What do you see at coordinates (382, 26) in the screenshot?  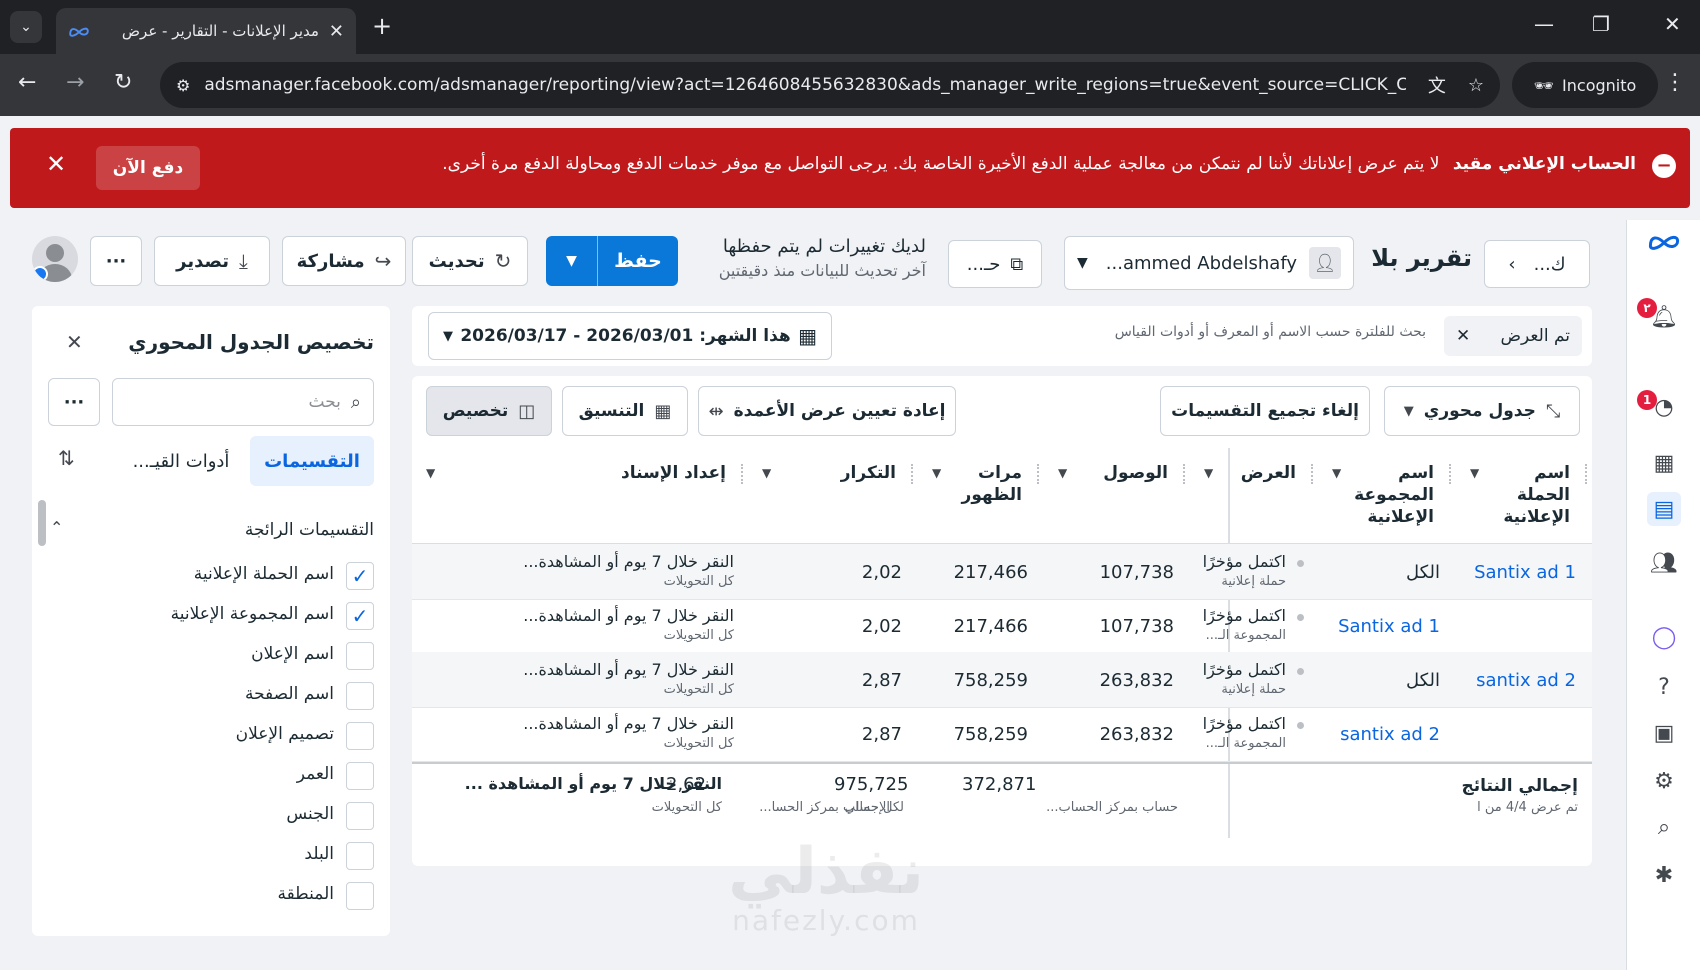 I see `new-tab-icon: +` at bounding box center [382, 26].